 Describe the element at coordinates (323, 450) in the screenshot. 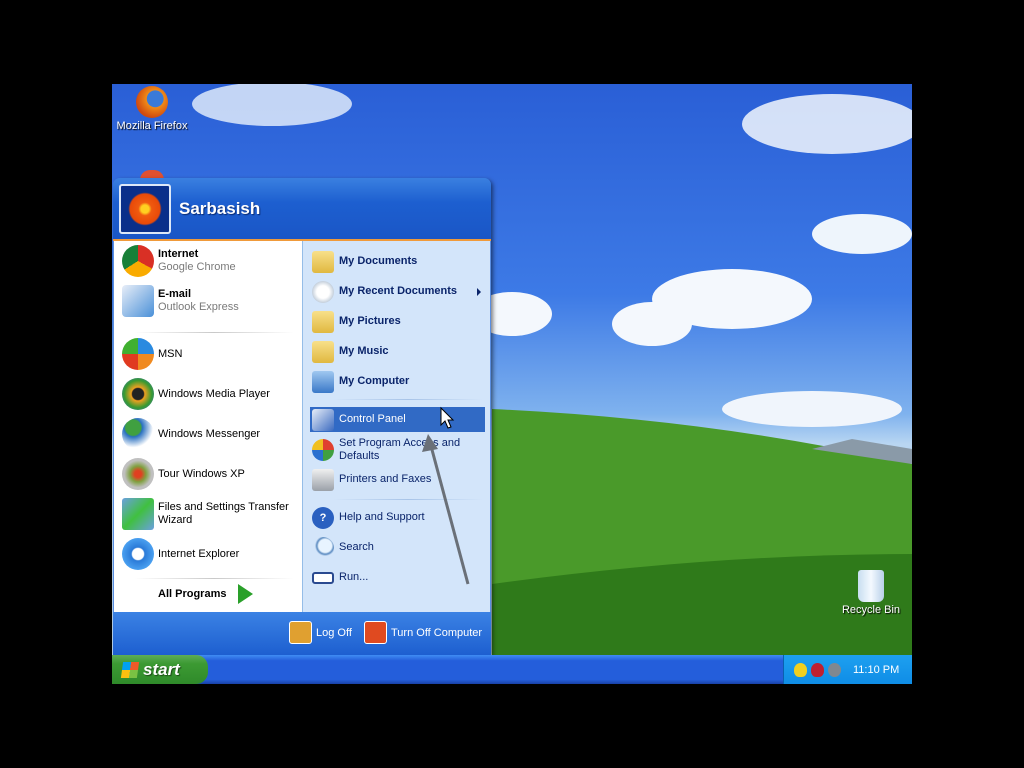

I see `program-access-icon` at that location.